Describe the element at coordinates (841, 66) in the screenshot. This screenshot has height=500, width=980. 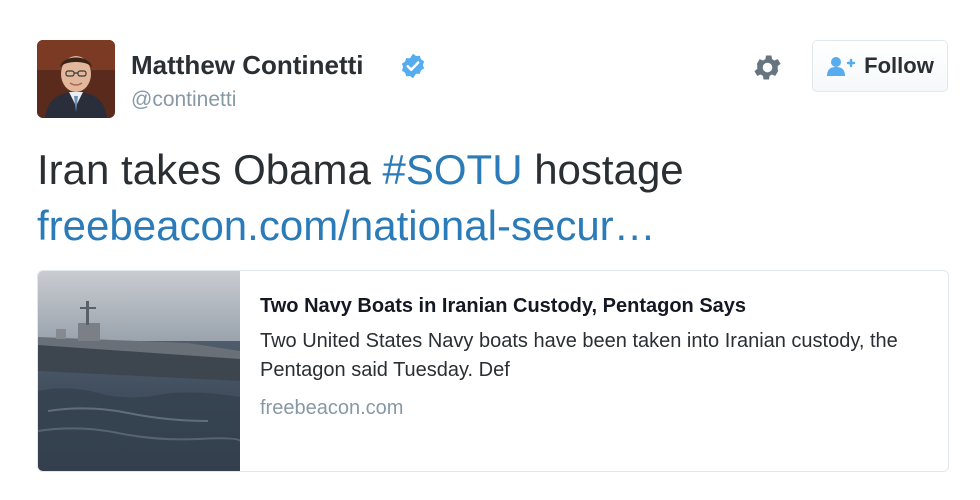
I see `user-plus-icon` at that location.